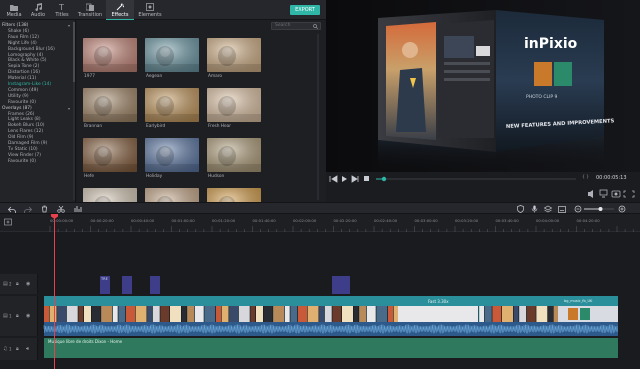  I want to click on sidebar-item-label: Favourite (0), so click(22, 161).